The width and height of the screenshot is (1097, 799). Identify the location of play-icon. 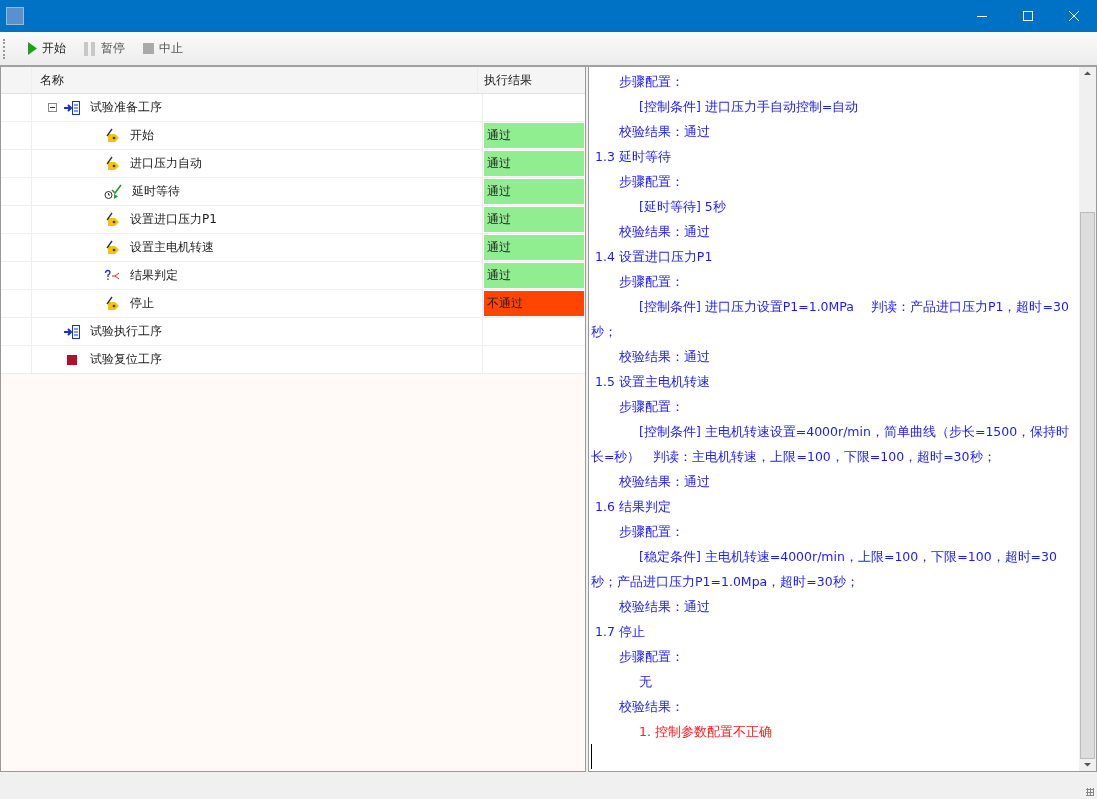
(32, 48).